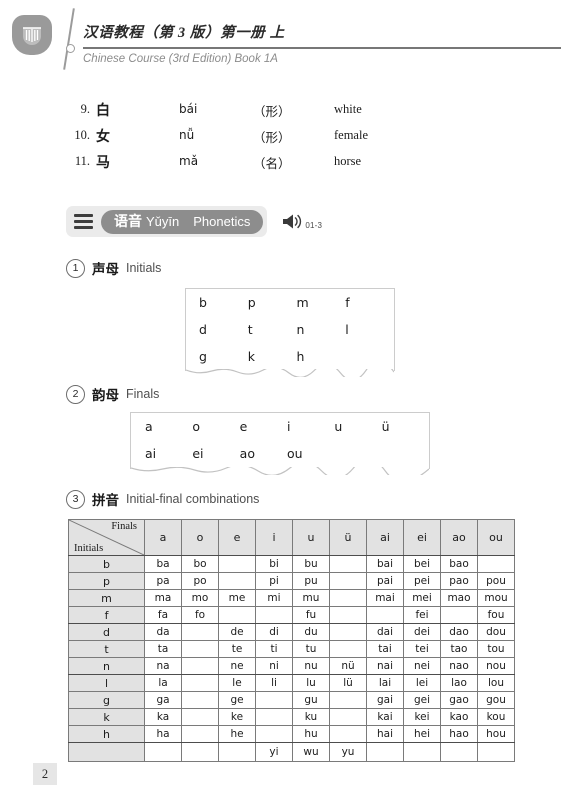 The image size is (574, 800). I want to click on hamburger-icon, so click(83, 221).